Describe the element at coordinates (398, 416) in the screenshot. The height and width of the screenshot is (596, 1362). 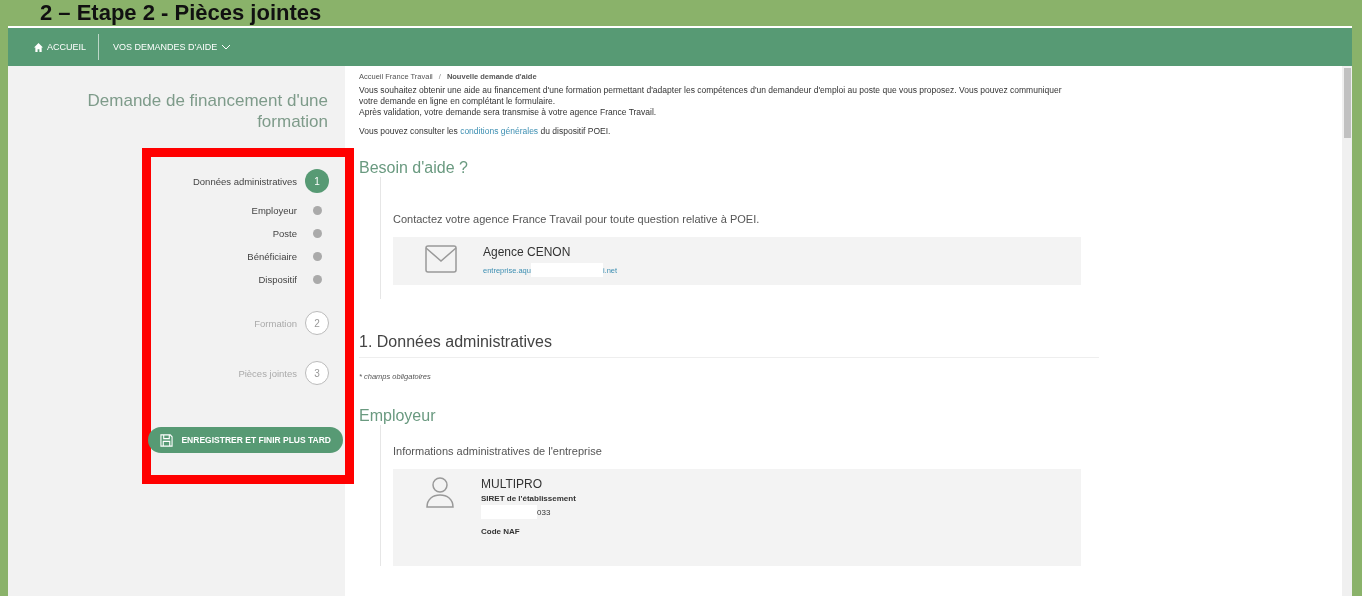
I see `employer-heading: Employeur` at that location.